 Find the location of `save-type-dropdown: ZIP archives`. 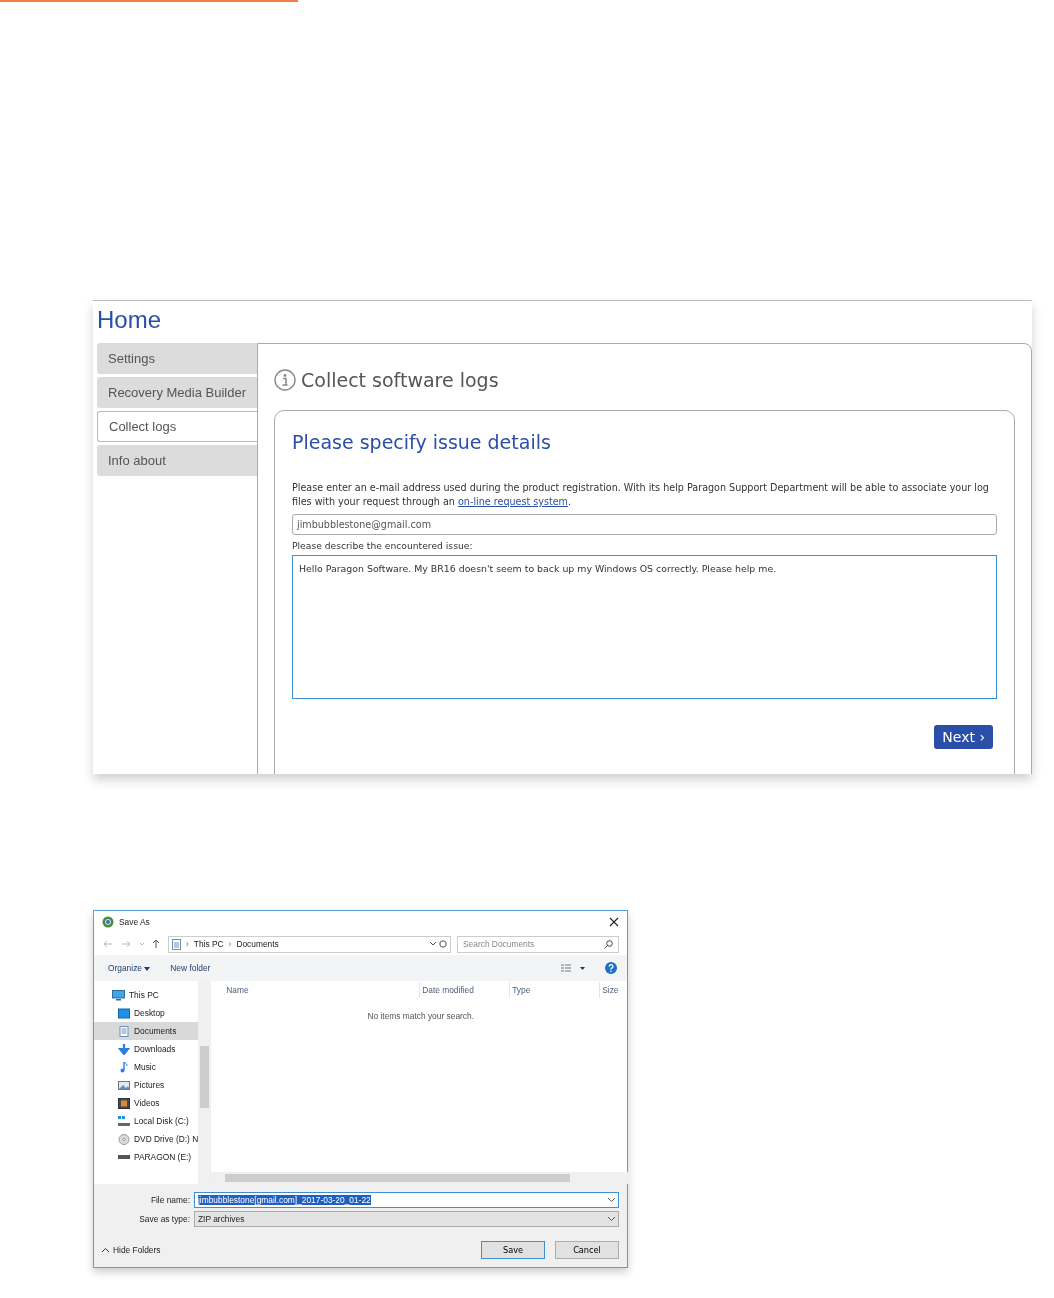

save-type-dropdown: ZIP archives is located at coordinates (406, 1219).